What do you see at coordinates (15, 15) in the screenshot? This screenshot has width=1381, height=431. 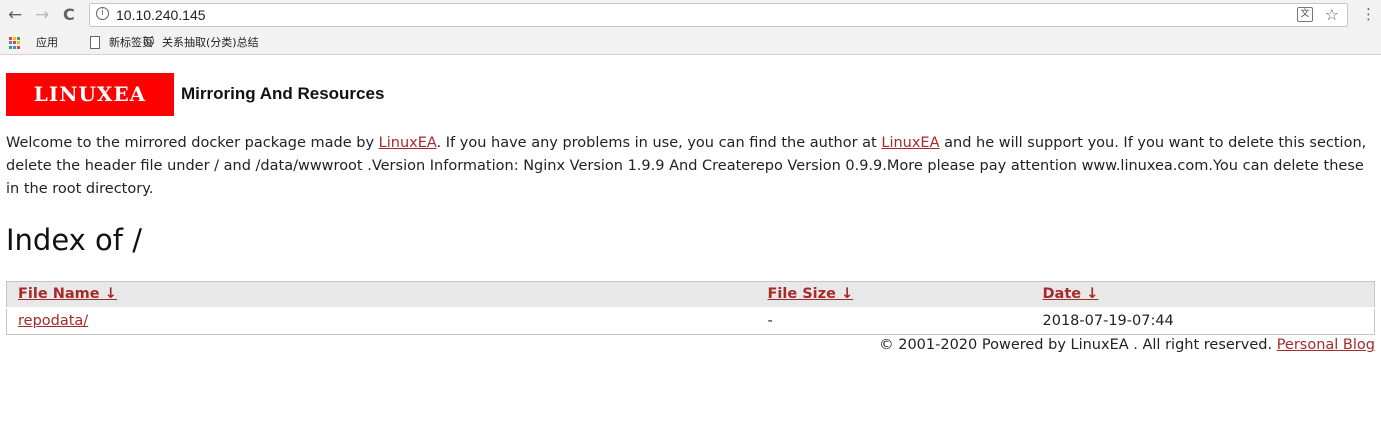 I see `back-arrow-icon: ←` at bounding box center [15, 15].